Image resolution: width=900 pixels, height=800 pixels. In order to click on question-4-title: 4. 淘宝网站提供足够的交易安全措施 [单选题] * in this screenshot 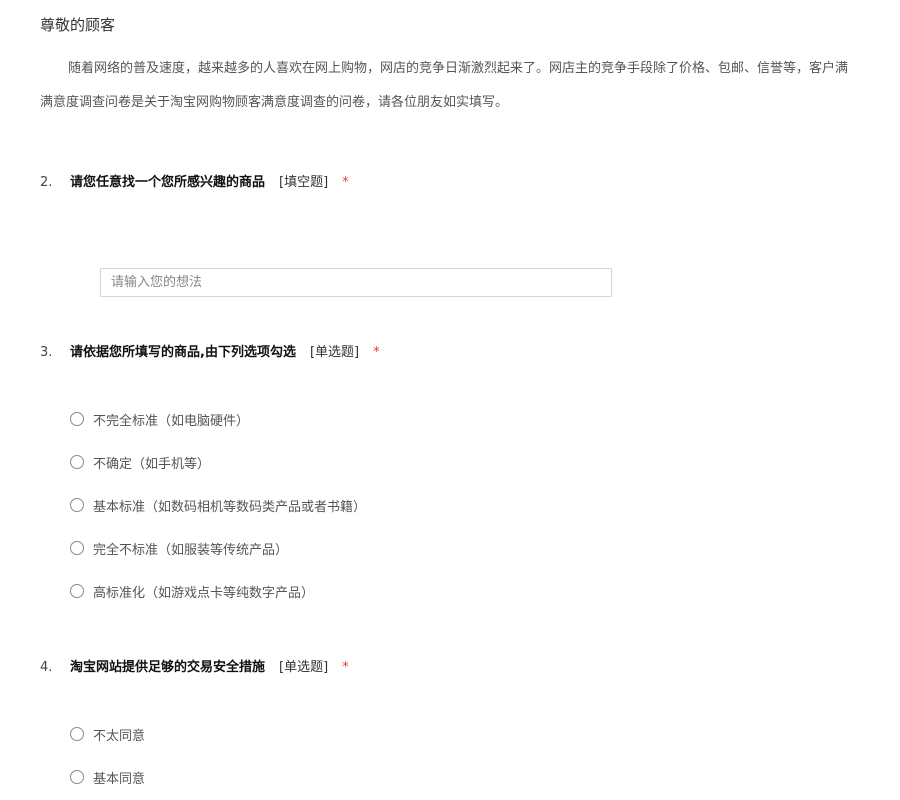, I will do `click(194, 665)`.